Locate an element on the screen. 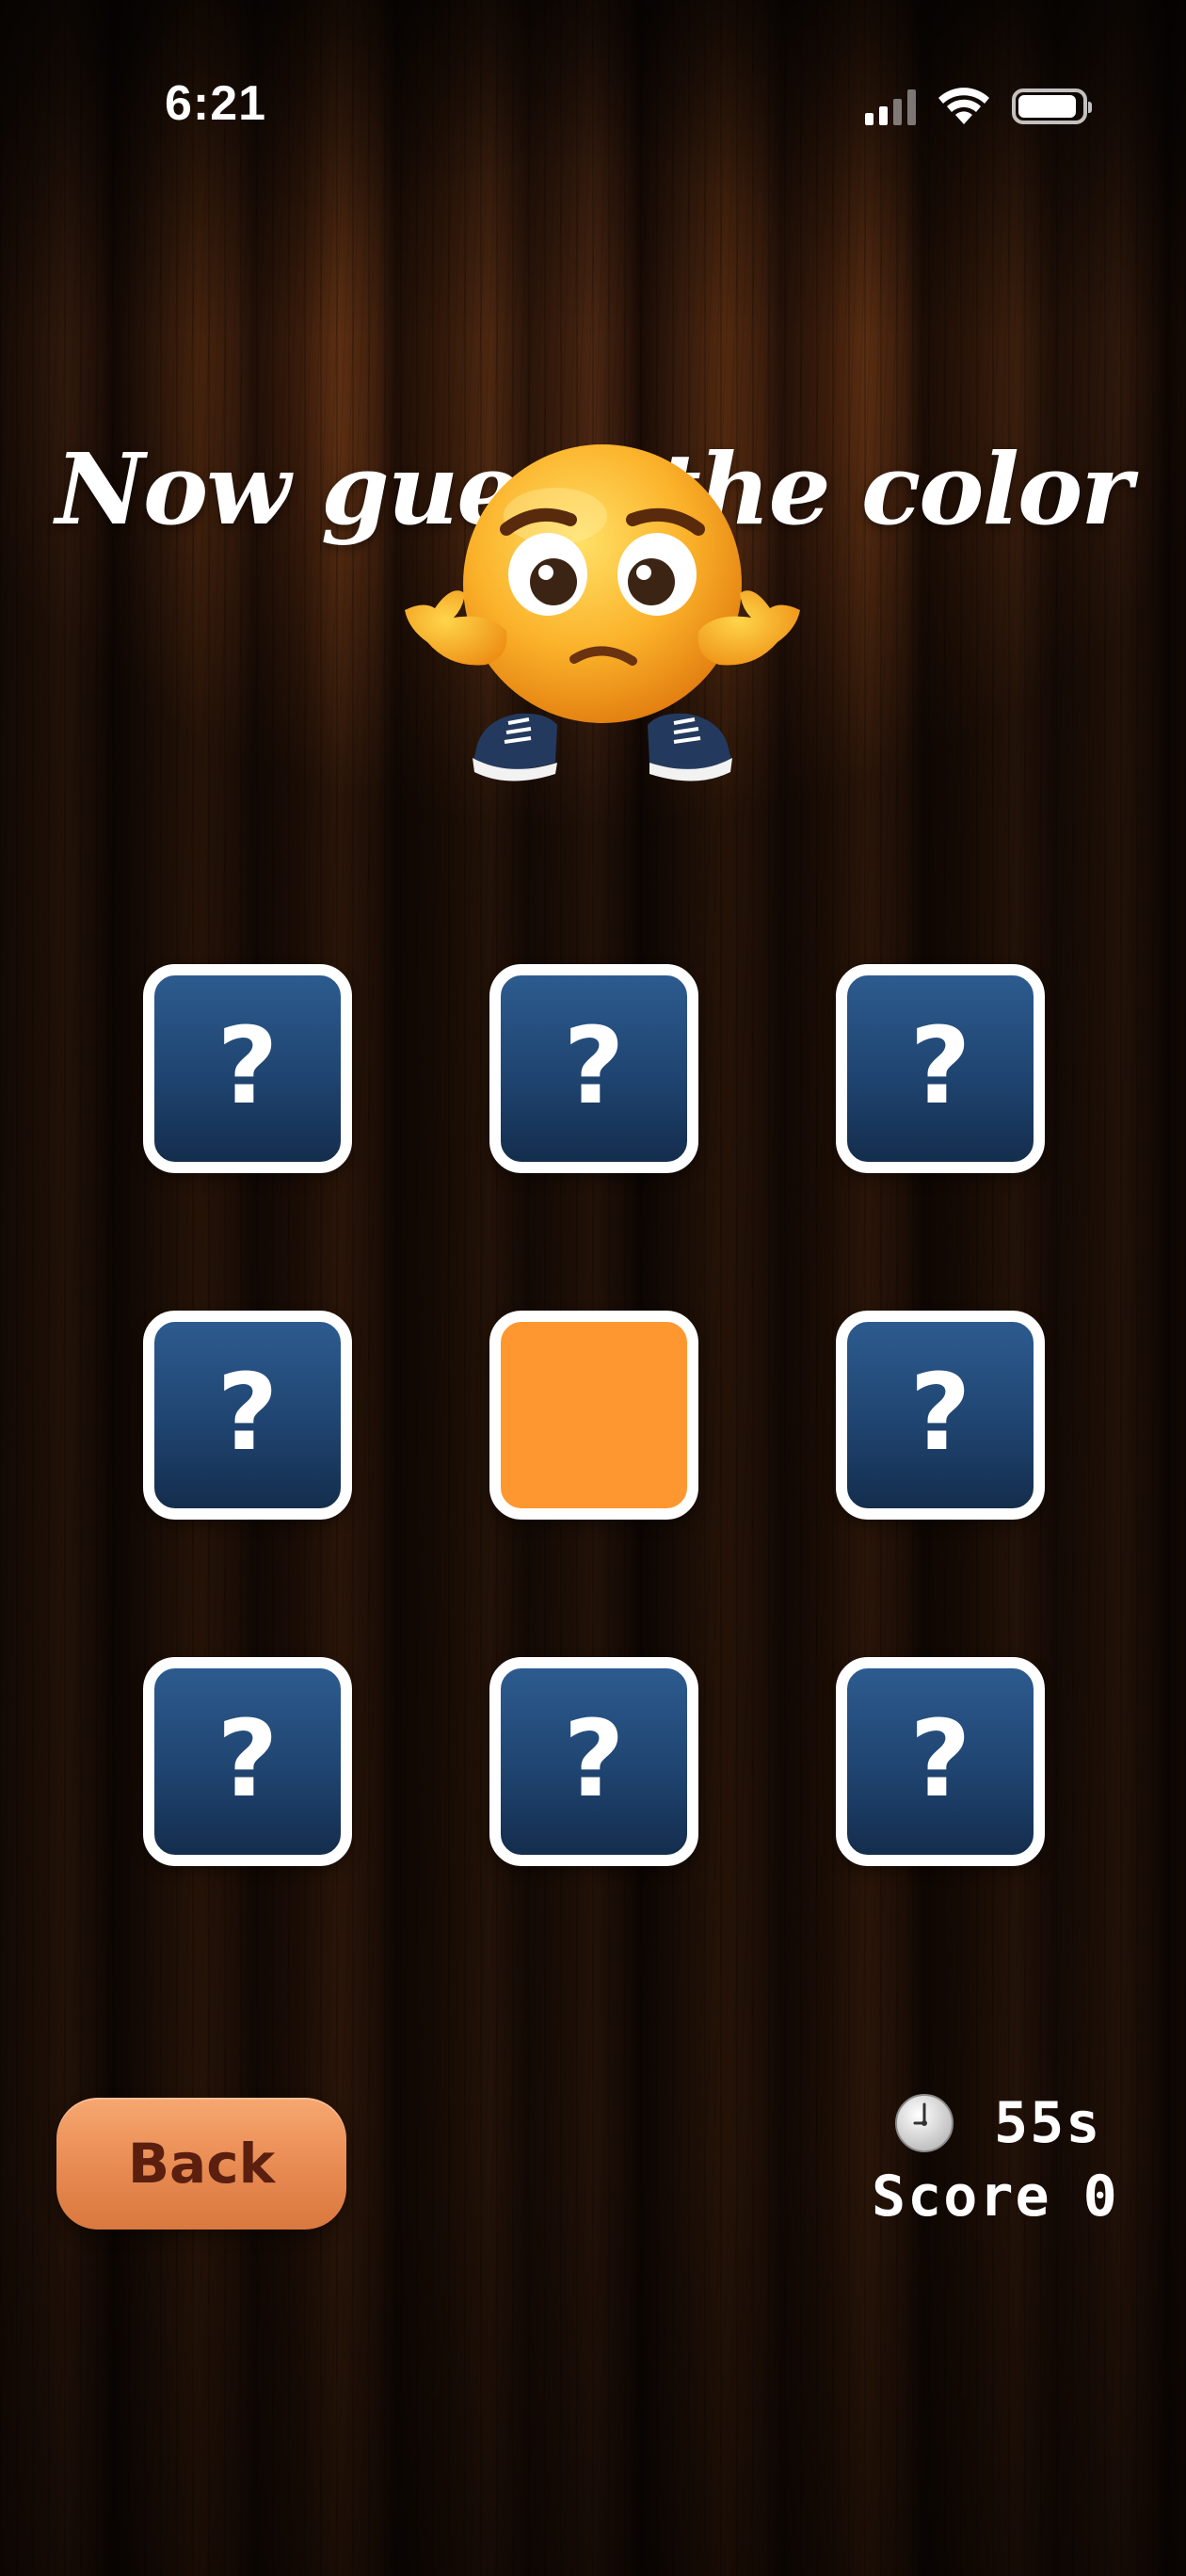 This screenshot has height=2576, width=1186. status-time: 6:21 is located at coordinates (216, 103).